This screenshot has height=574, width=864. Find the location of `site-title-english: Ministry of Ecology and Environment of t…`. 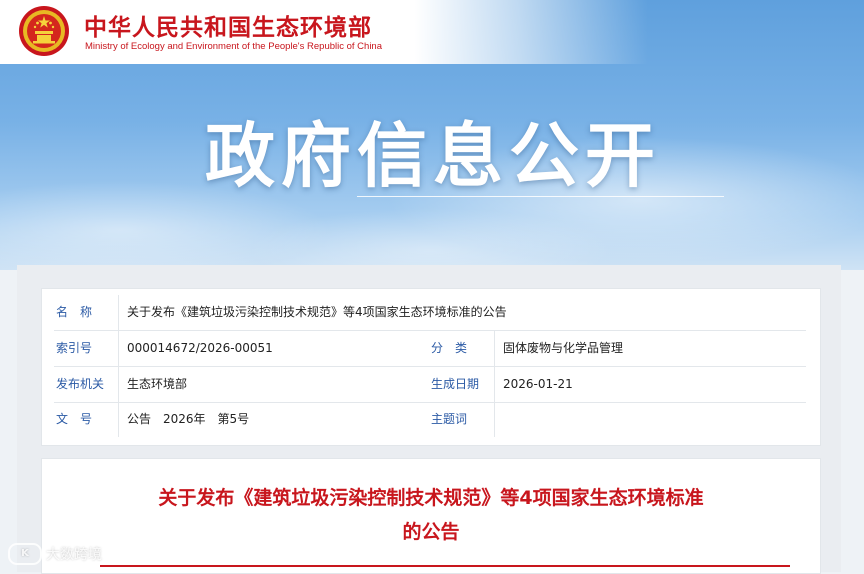

site-title-english: Ministry of Ecology and Environment of t… is located at coordinates (233, 46).